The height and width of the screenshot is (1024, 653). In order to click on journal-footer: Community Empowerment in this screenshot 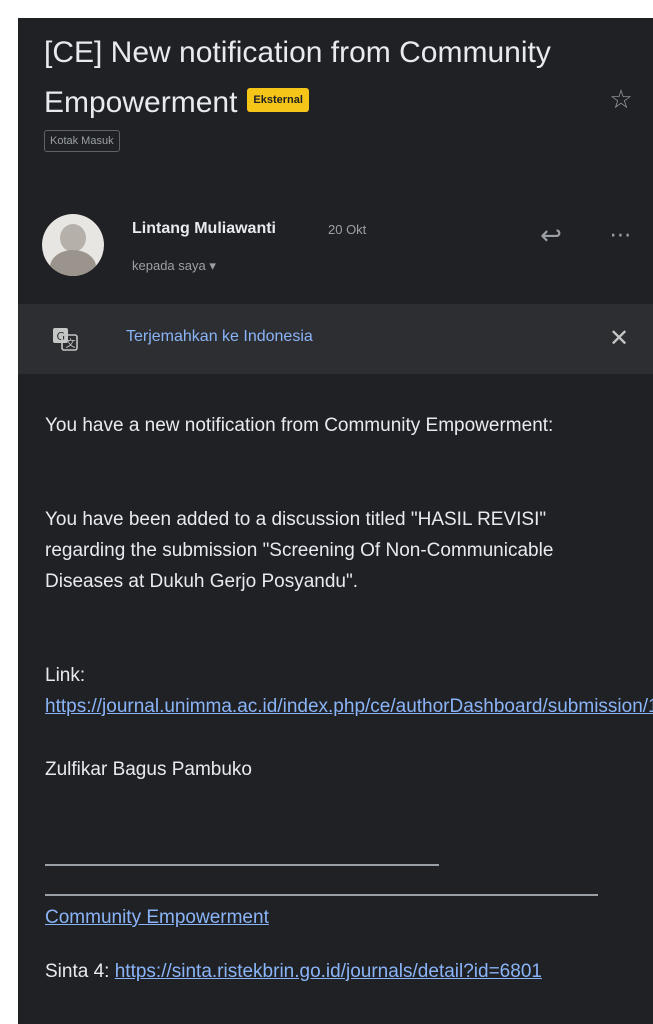, I will do `click(335, 917)`.